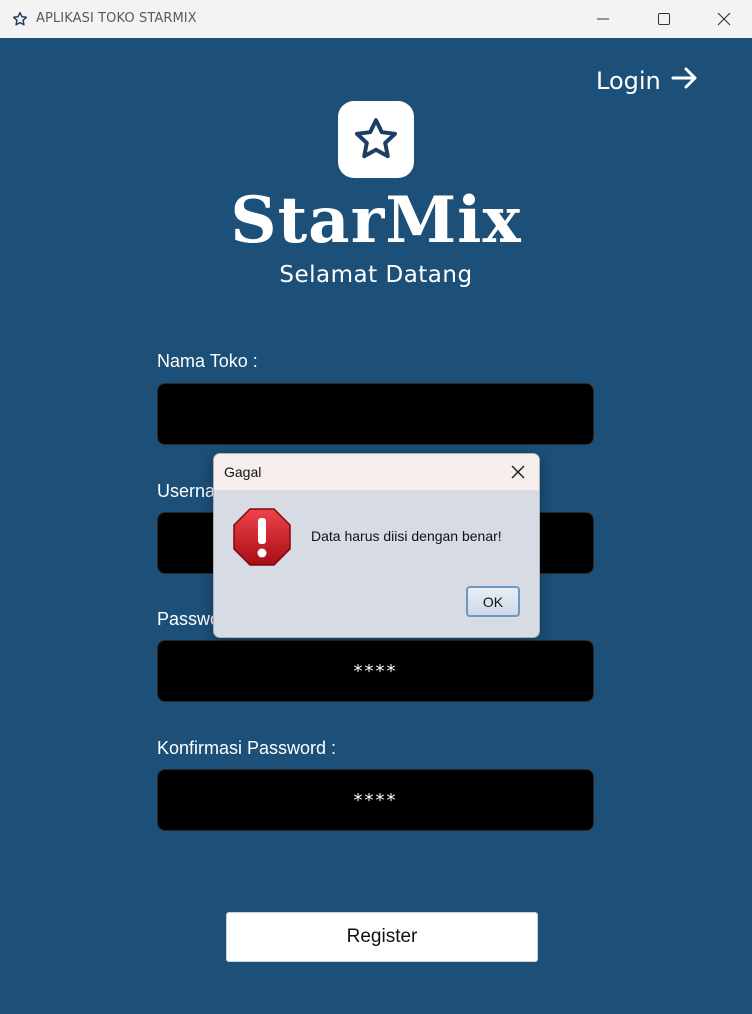  What do you see at coordinates (376, 220) in the screenshot?
I see `brand-name: StarMix` at bounding box center [376, 220].